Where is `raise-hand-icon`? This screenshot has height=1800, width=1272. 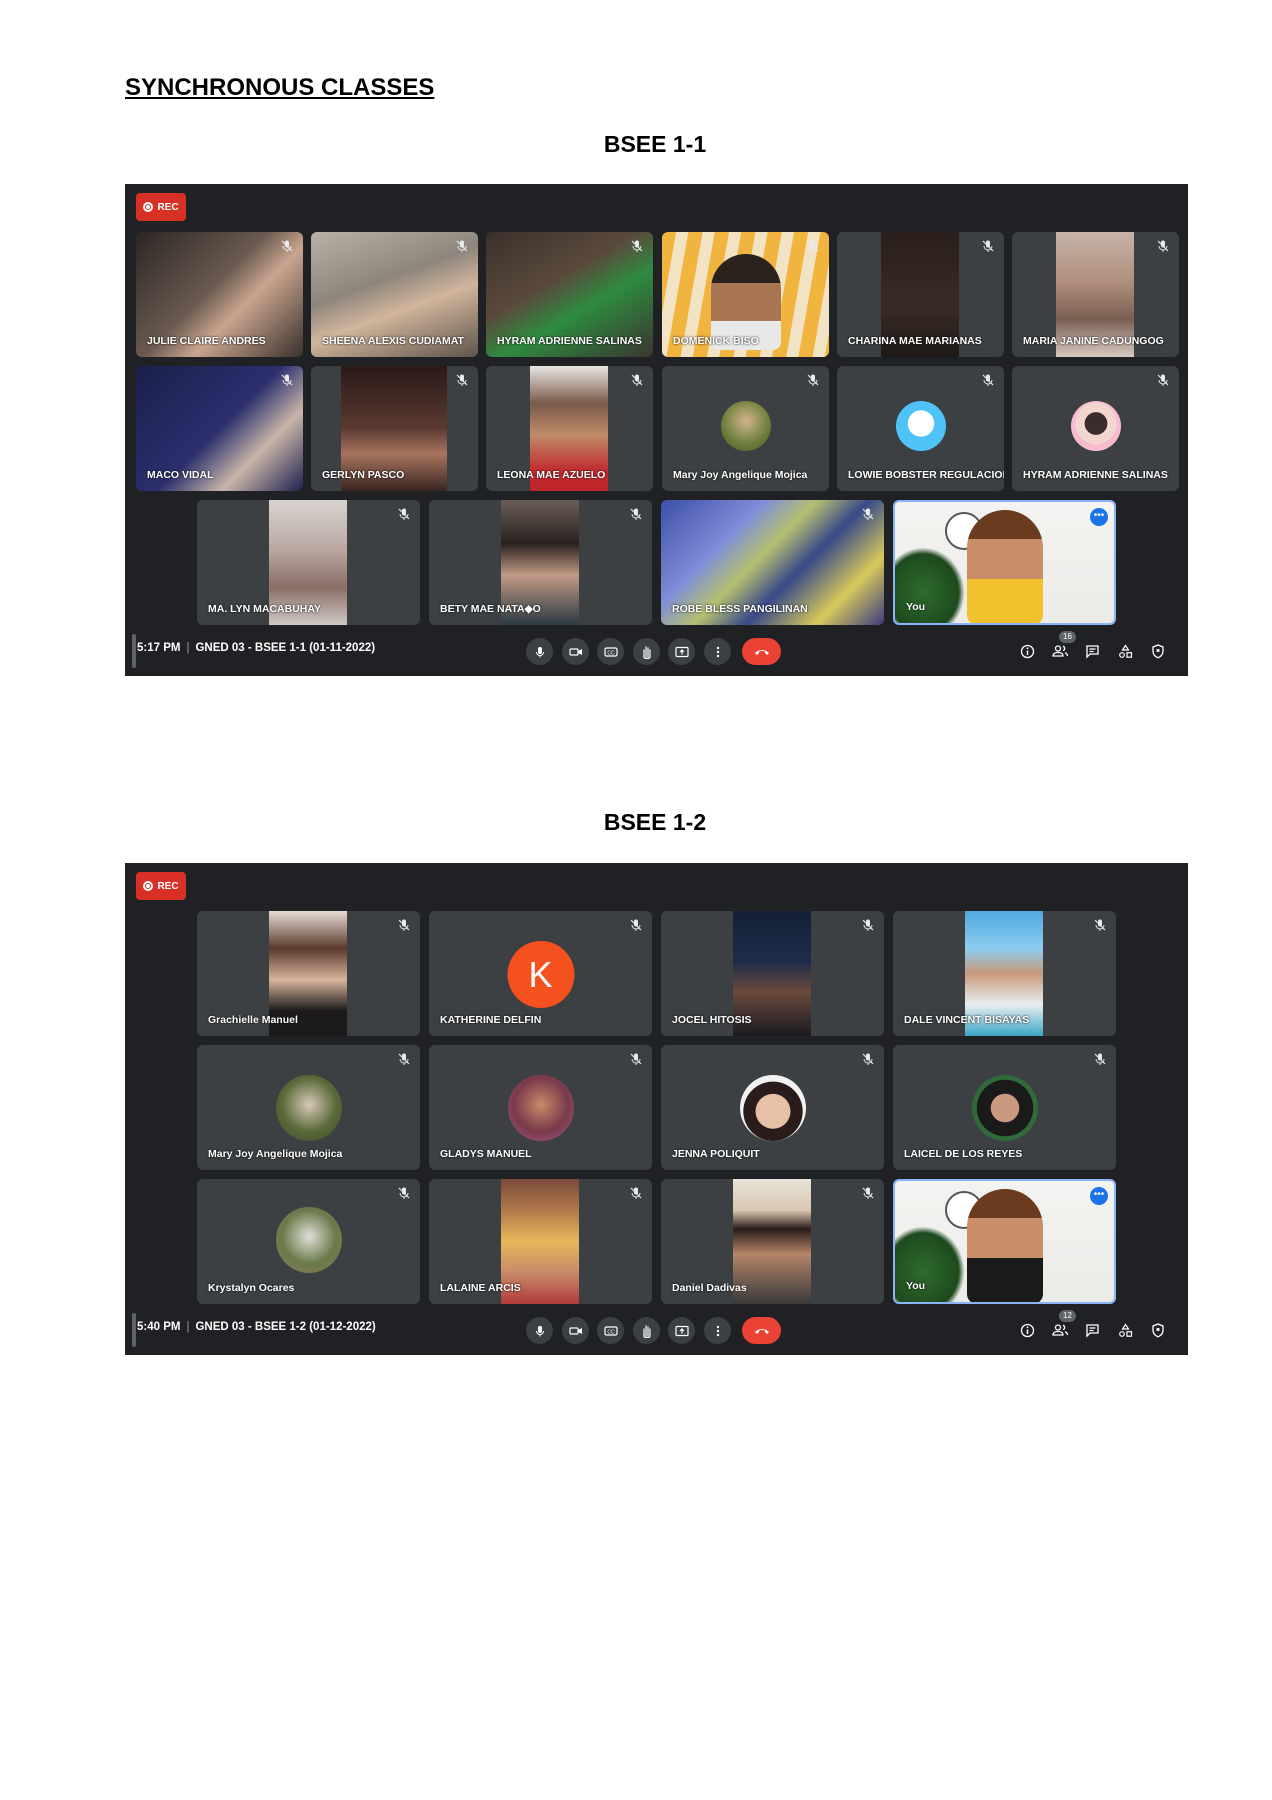
raise-hand-icon is located at coordinates (646, 1331).